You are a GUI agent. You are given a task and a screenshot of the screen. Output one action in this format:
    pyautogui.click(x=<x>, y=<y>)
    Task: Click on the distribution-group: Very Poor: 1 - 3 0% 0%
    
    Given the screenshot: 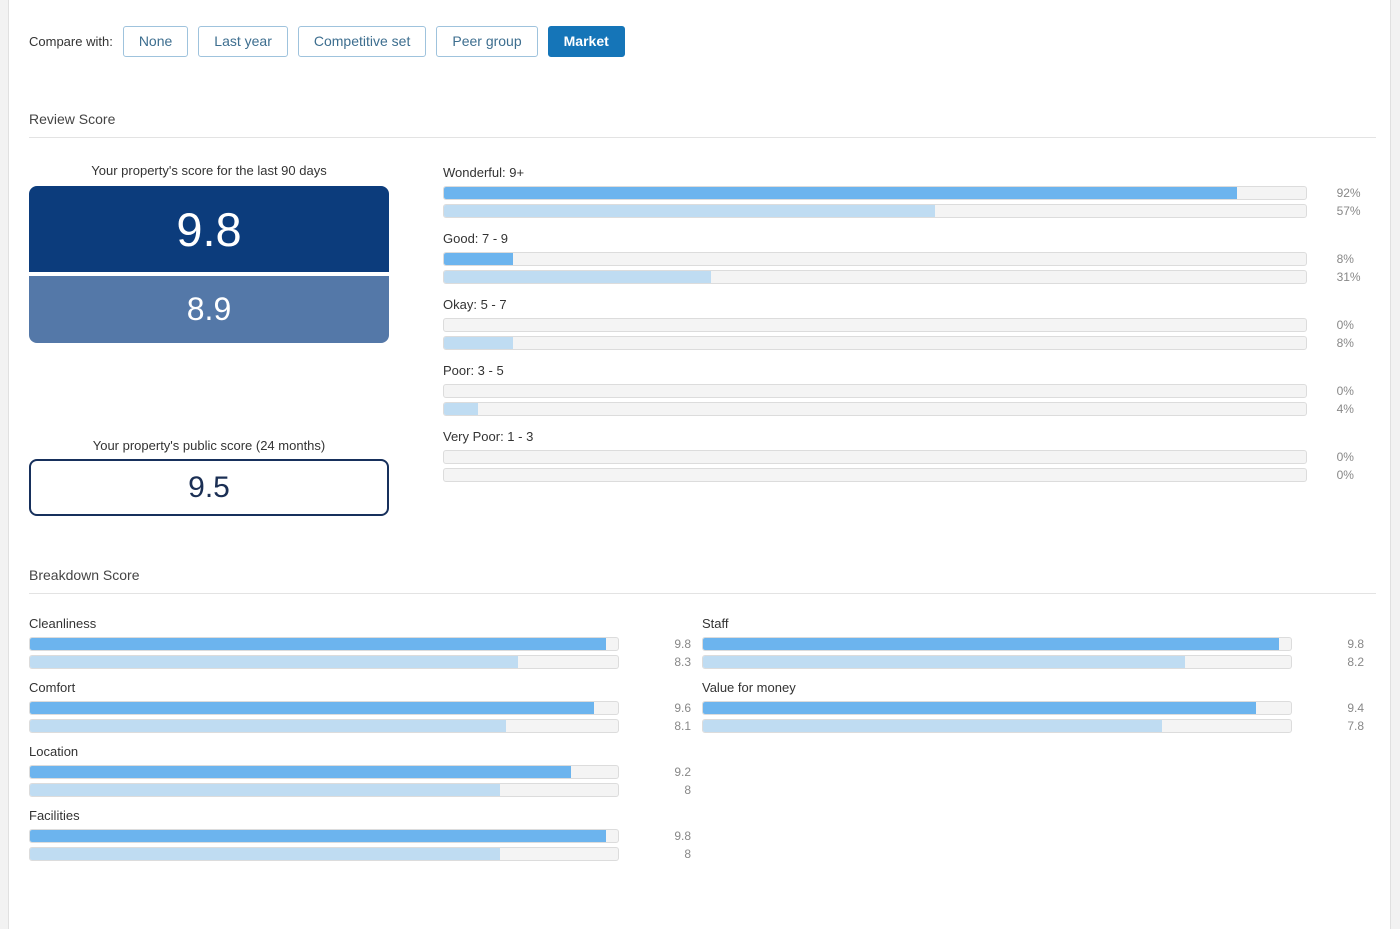 What is the action you would take?
    pyautogui.click(x=909, y=455)
    